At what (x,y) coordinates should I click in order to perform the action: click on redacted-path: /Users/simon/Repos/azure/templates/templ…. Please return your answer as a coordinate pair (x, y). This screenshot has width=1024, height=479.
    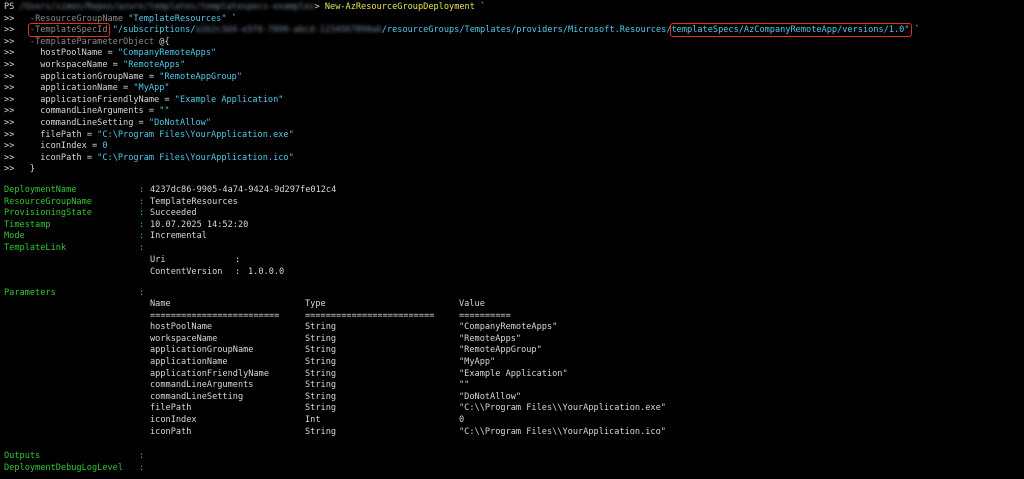
    Looking at the image, I should click on (167, 7).